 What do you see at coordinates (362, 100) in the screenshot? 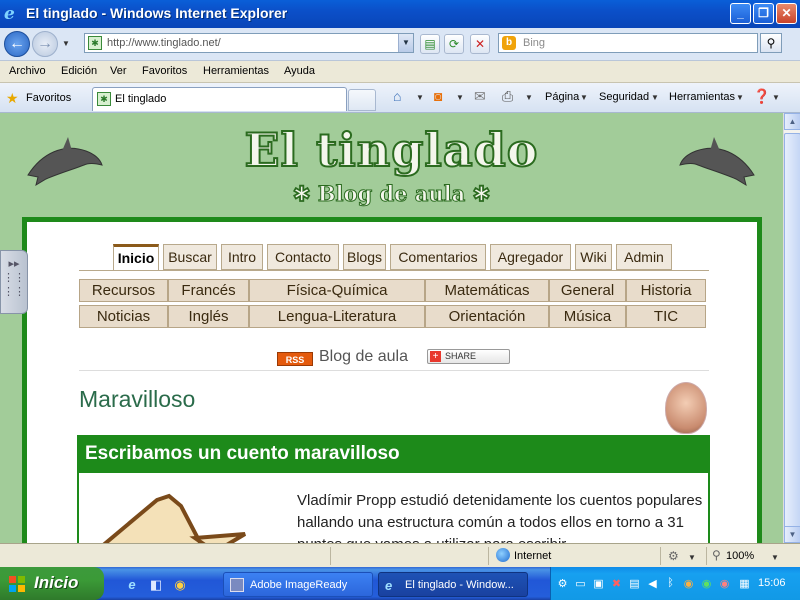
I see `new-tab-button` at bounding box center [362, 100].